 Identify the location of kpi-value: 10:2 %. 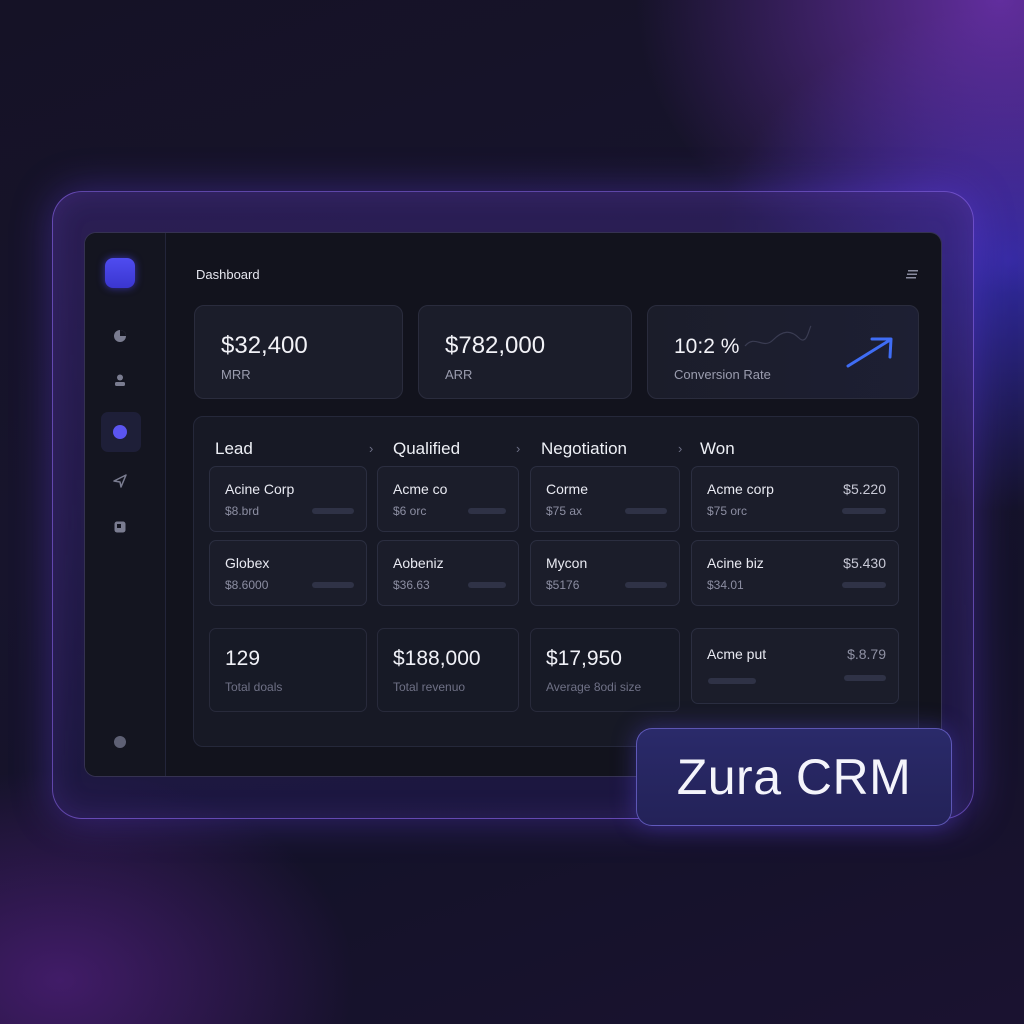
(707, 346).